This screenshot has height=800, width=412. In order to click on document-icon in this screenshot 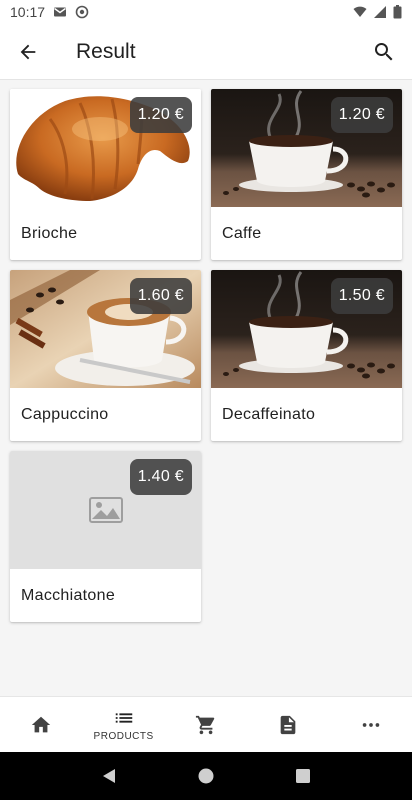, I will do `click(288, 724)`.